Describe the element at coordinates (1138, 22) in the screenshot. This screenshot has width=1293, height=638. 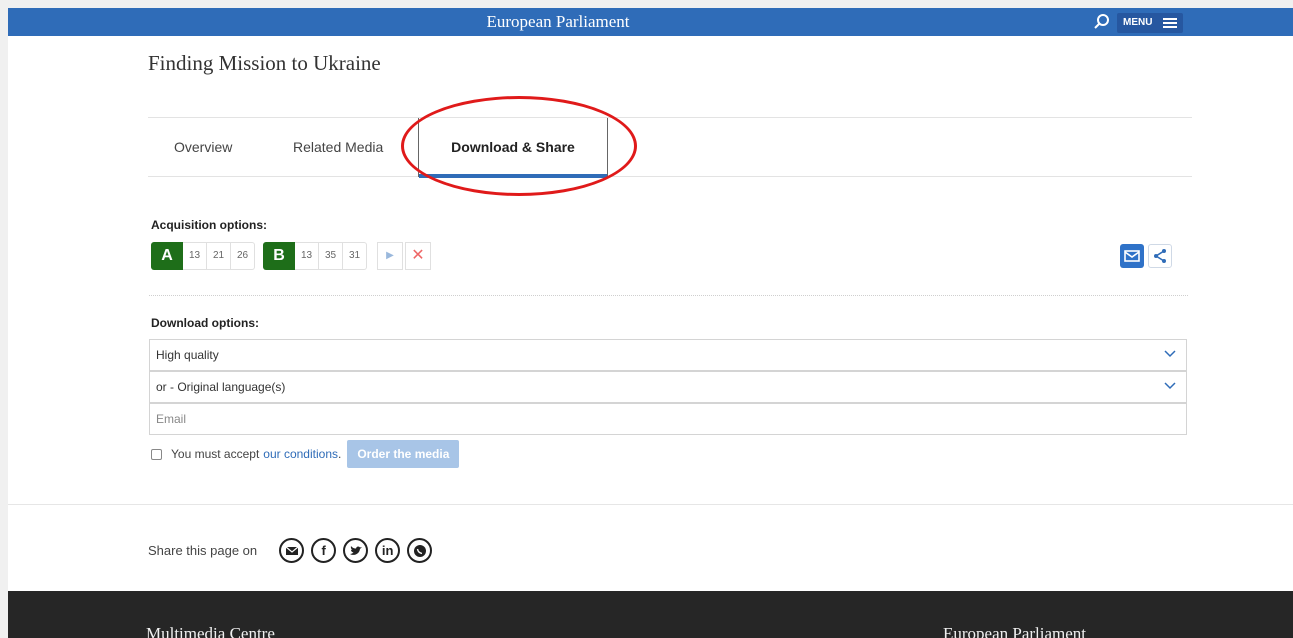
I see `menu-label: MENU` at that location.